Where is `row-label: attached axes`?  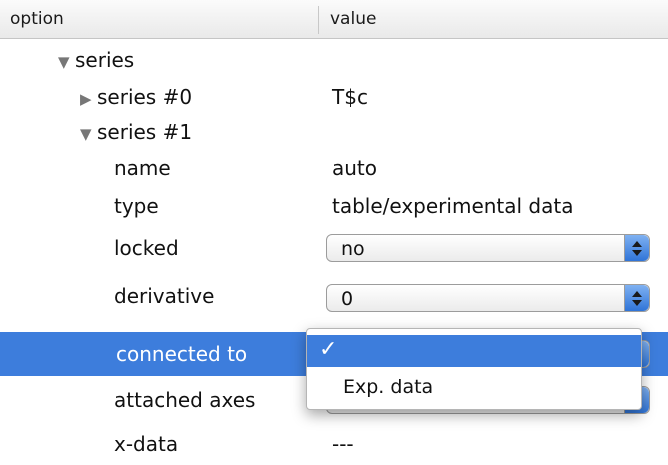
row-label: attached axes is located at coordinates (185, 400).